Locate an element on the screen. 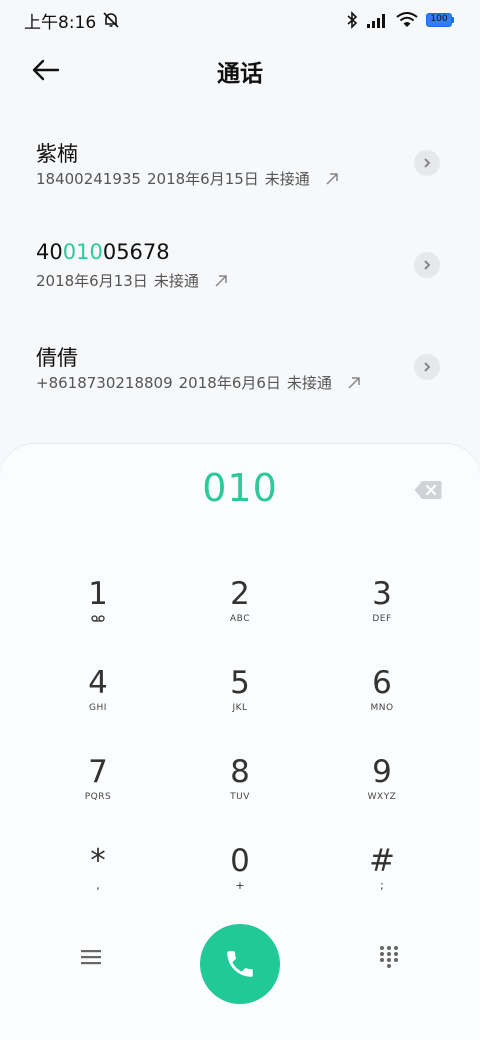 This screenshot has height=1040, width=480. call-log-item: 紫楠 18400241935 2018年6月15日 未接通 is located at coordinates (240, 188).